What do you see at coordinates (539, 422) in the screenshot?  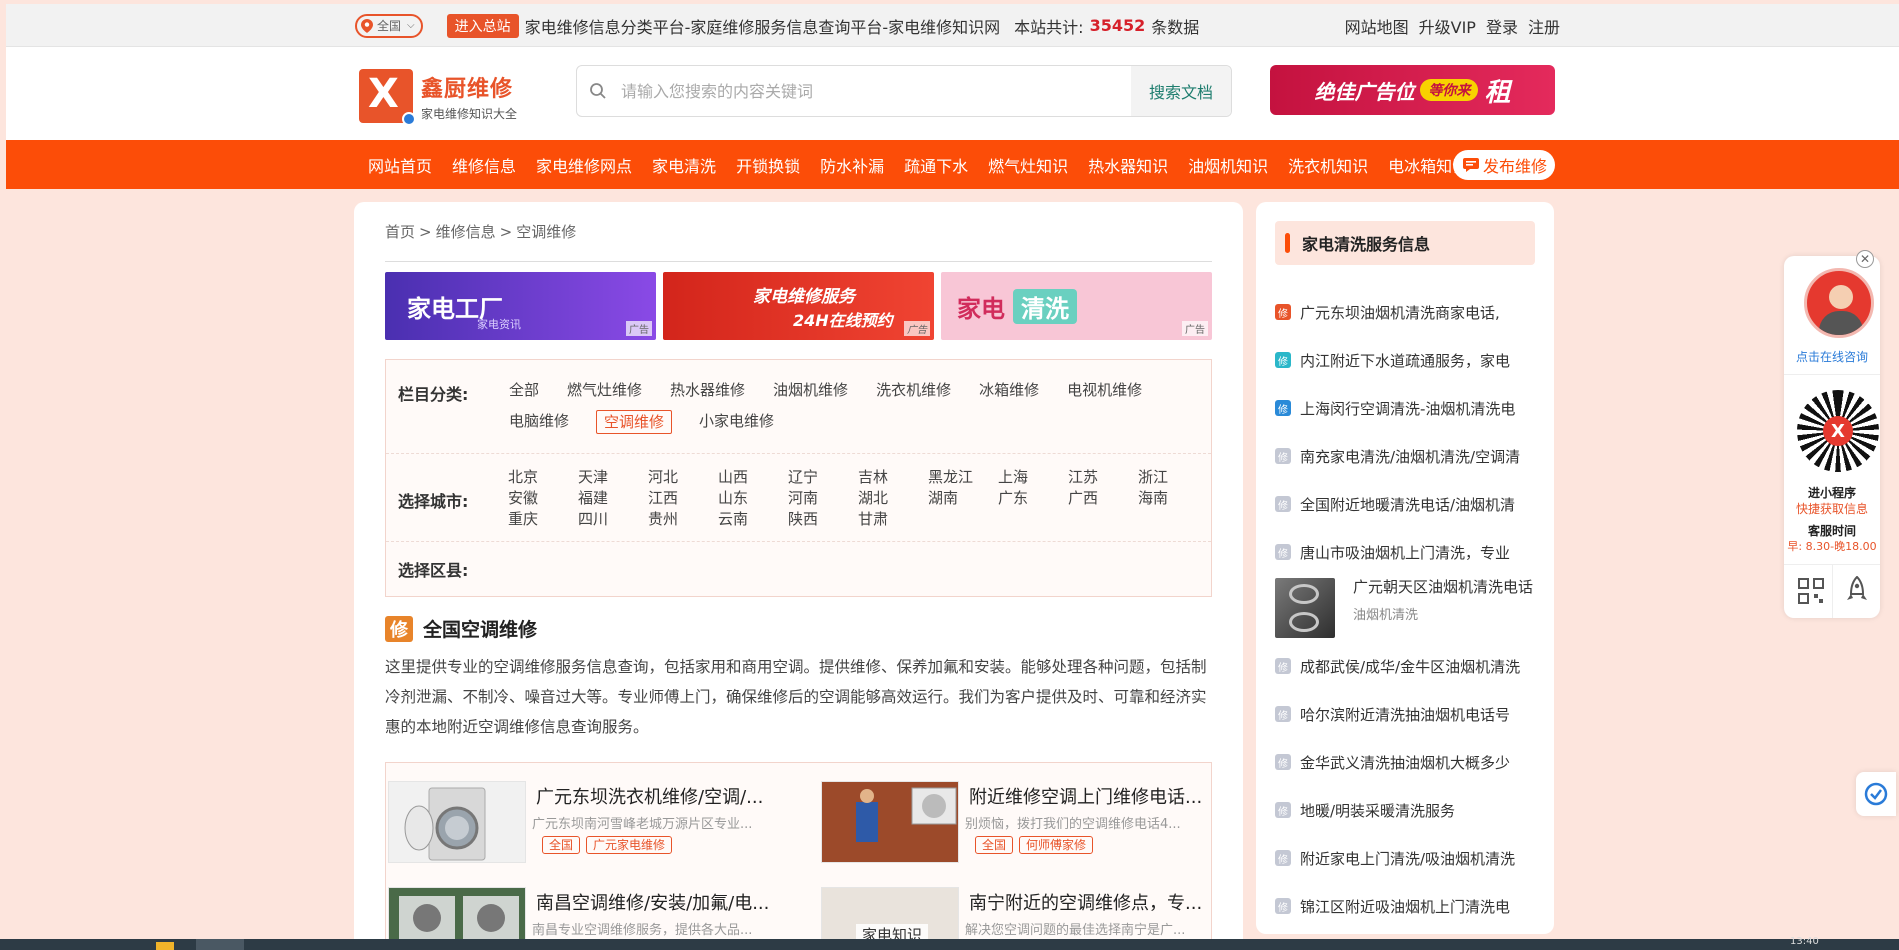 I see `category-item: 电脑维修` at bounding box center [539, 422].